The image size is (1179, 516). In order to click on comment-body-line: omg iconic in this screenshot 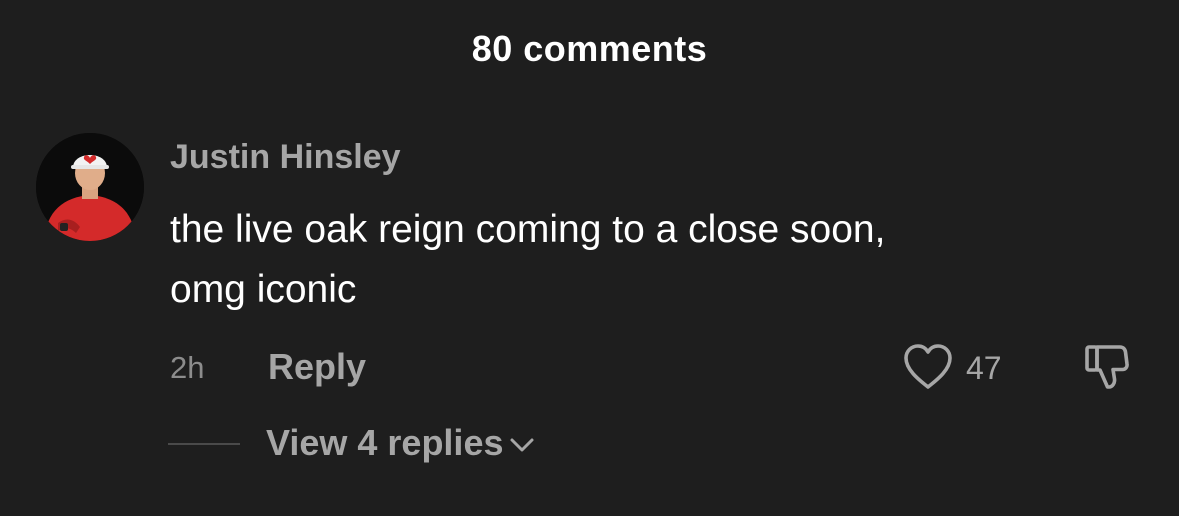, I will do `click(263, 289)`.